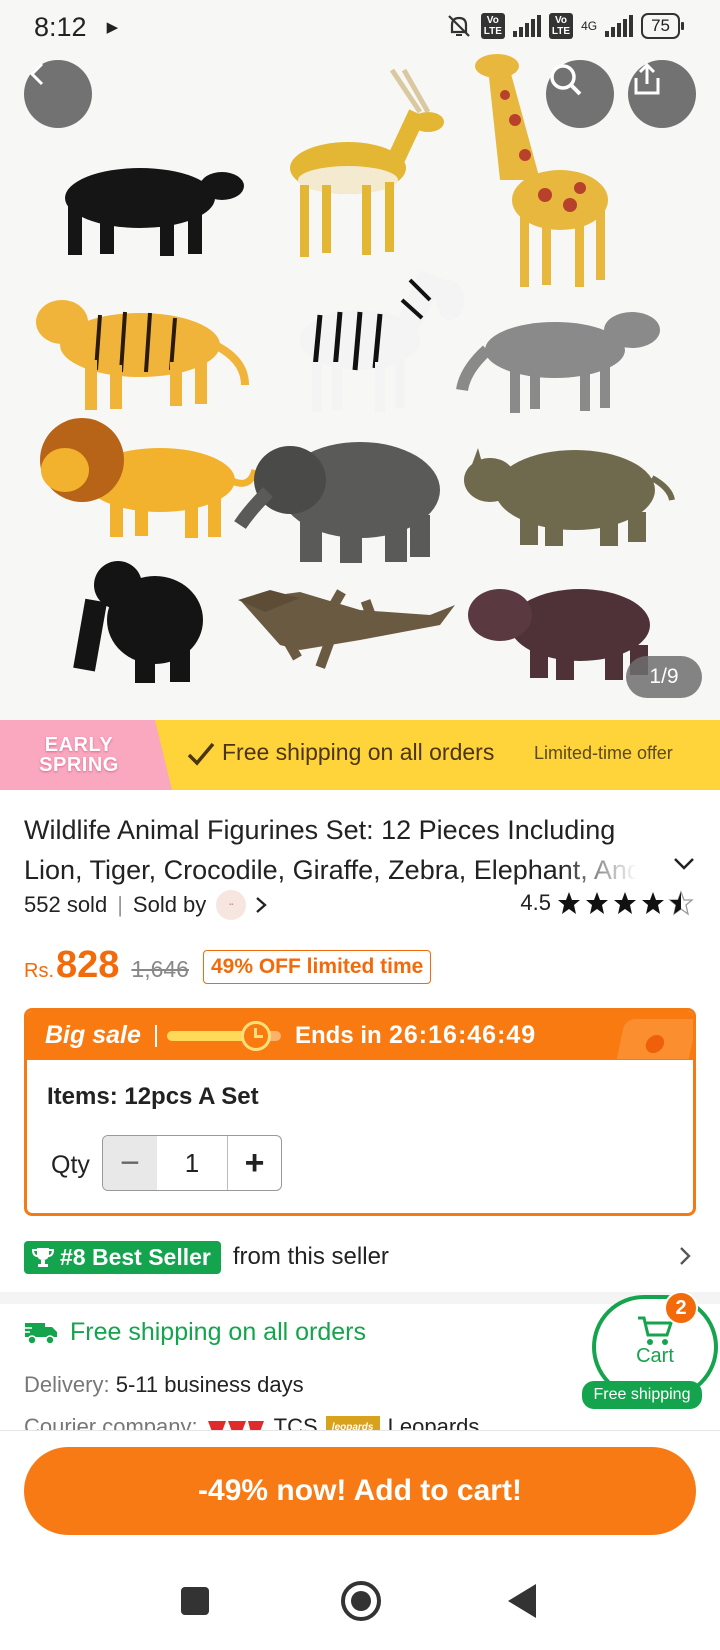 The width and height of the screenshot is (720, 1650). What do you see at coordinates (138, 622) in the screenshot?
I see `gorilla-figure` at bounding box center [138, 622].